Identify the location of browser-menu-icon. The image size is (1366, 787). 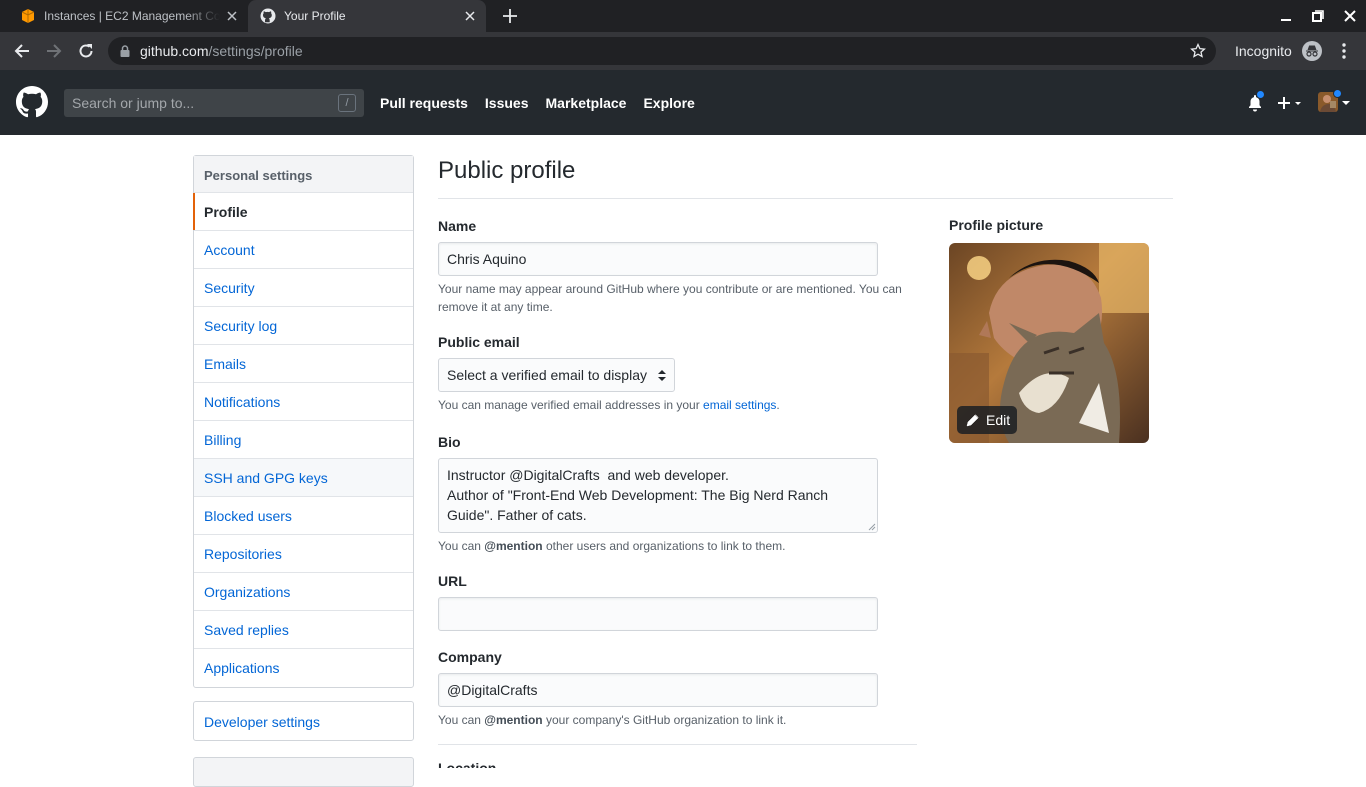
(1344, 51).